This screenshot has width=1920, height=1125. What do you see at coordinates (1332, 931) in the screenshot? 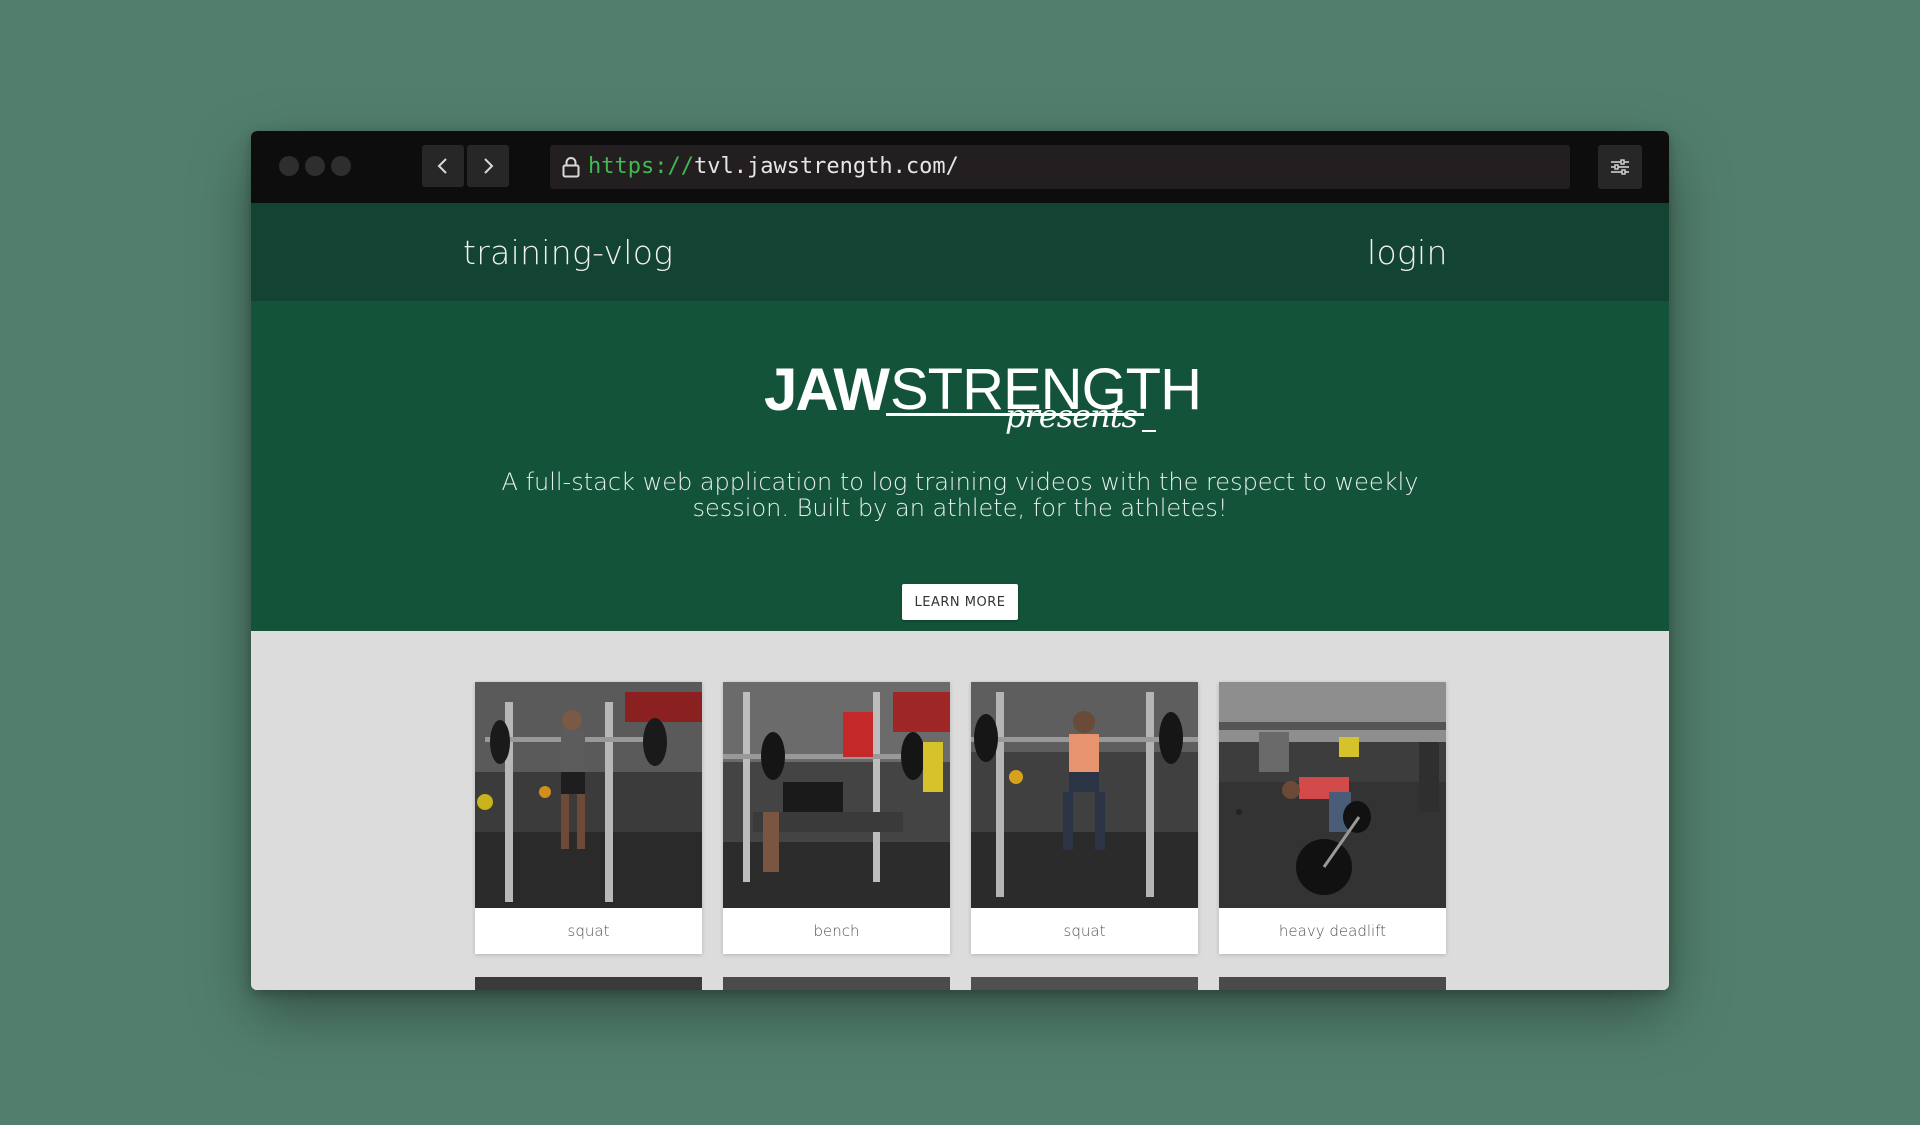
I see `video-label: heavy deadlift` at bounding box center [1332, 931].